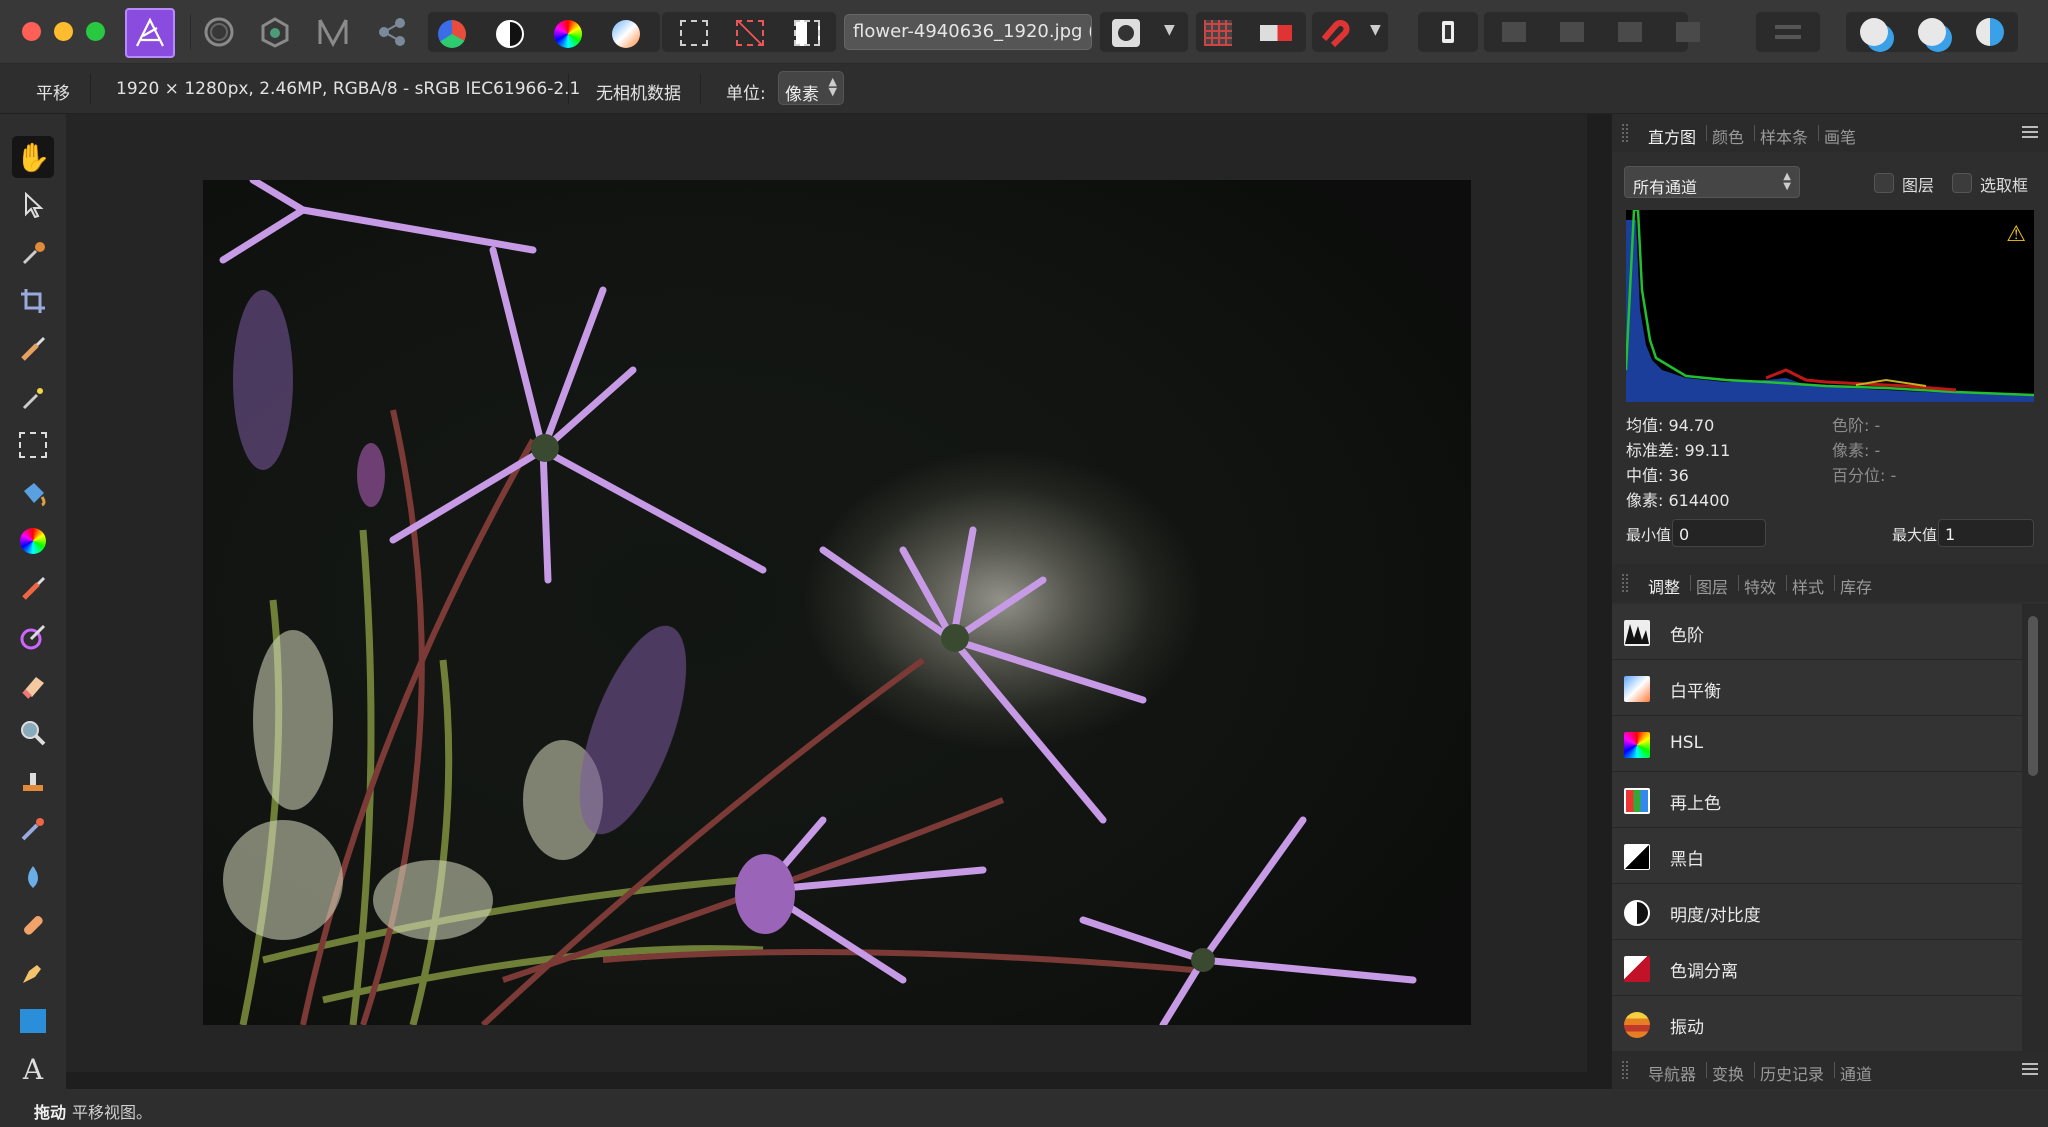 The height and width of the screenshot is (1127, 2048). Describe the element at coordinates (31, 31) in the screenshot. I see `close-window-button` at that location.